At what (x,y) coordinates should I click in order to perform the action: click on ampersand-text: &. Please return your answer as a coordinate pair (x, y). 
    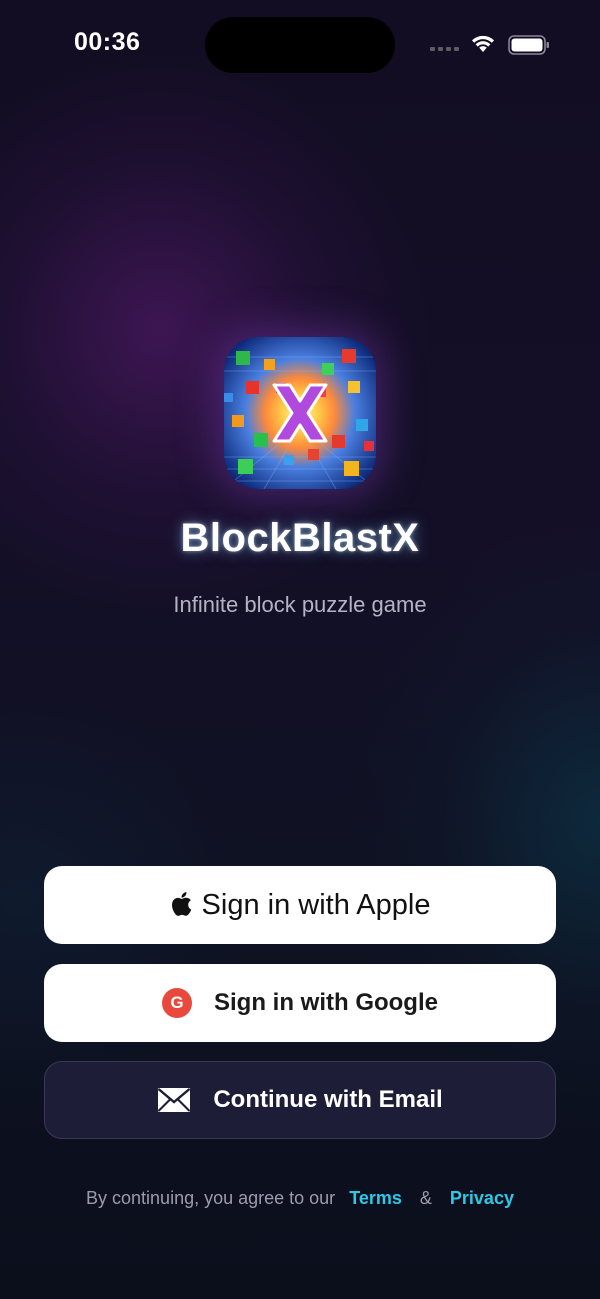
    Looking at the image, I should click on (425, 1198).